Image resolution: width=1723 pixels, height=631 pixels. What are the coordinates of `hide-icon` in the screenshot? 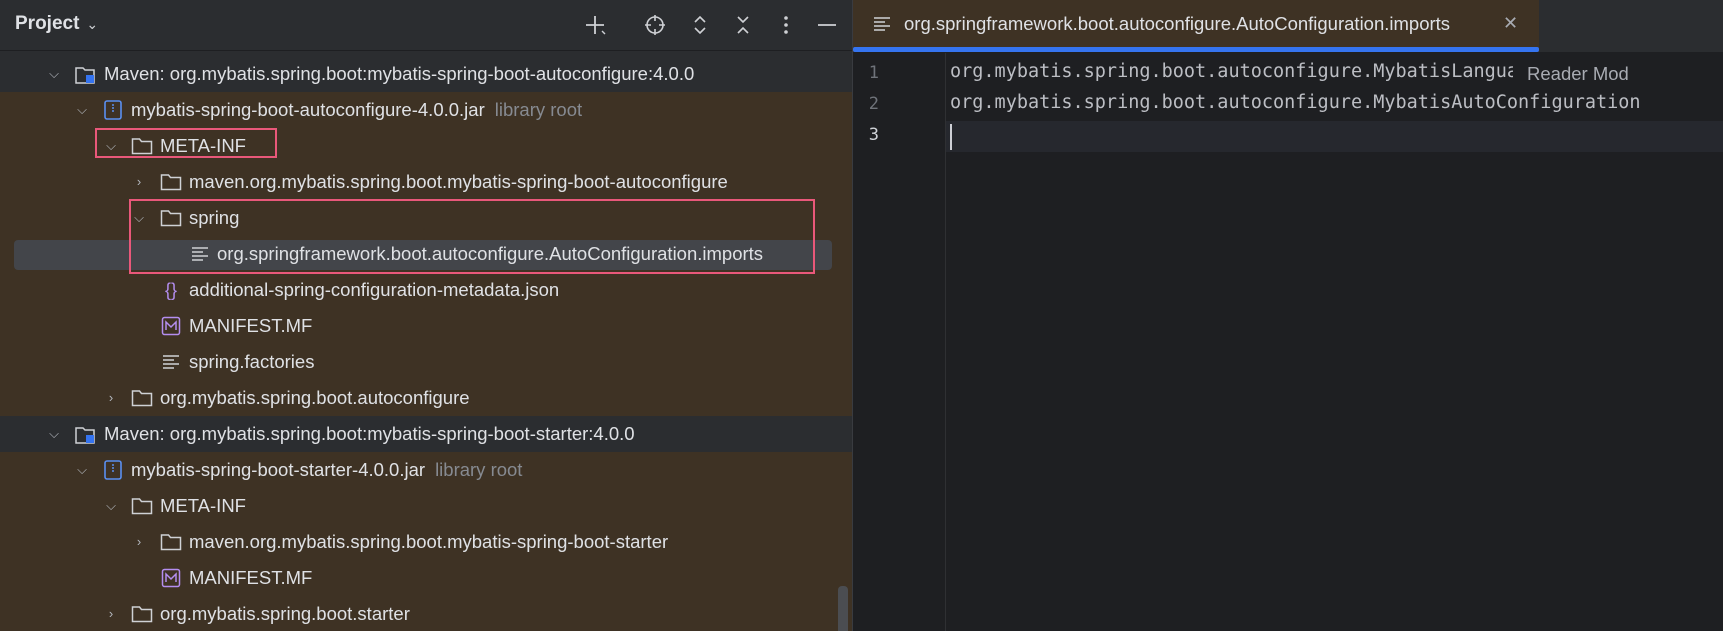 It's located at (827, 25).